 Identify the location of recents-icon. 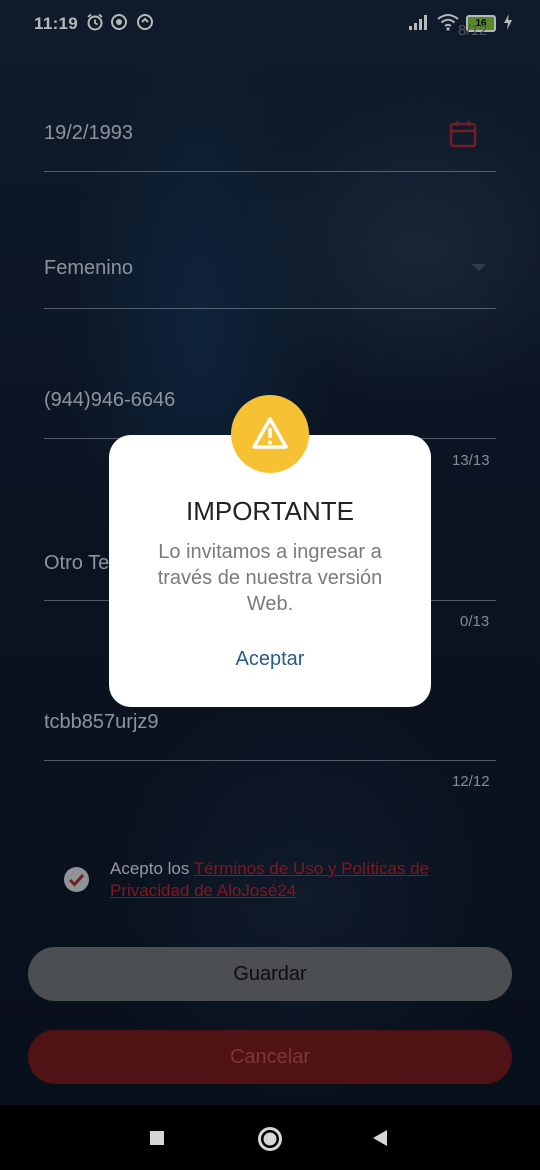
(157, 1138).